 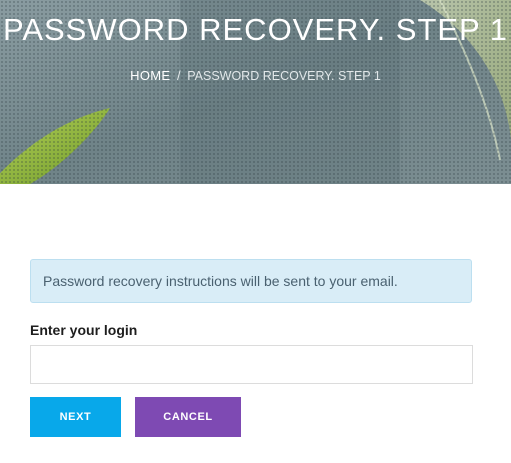 What do you see at coordinates (150, 75) in the screenshot?
I see `breadcrumb-home-link: HOME` at bounding box center [150, 75].